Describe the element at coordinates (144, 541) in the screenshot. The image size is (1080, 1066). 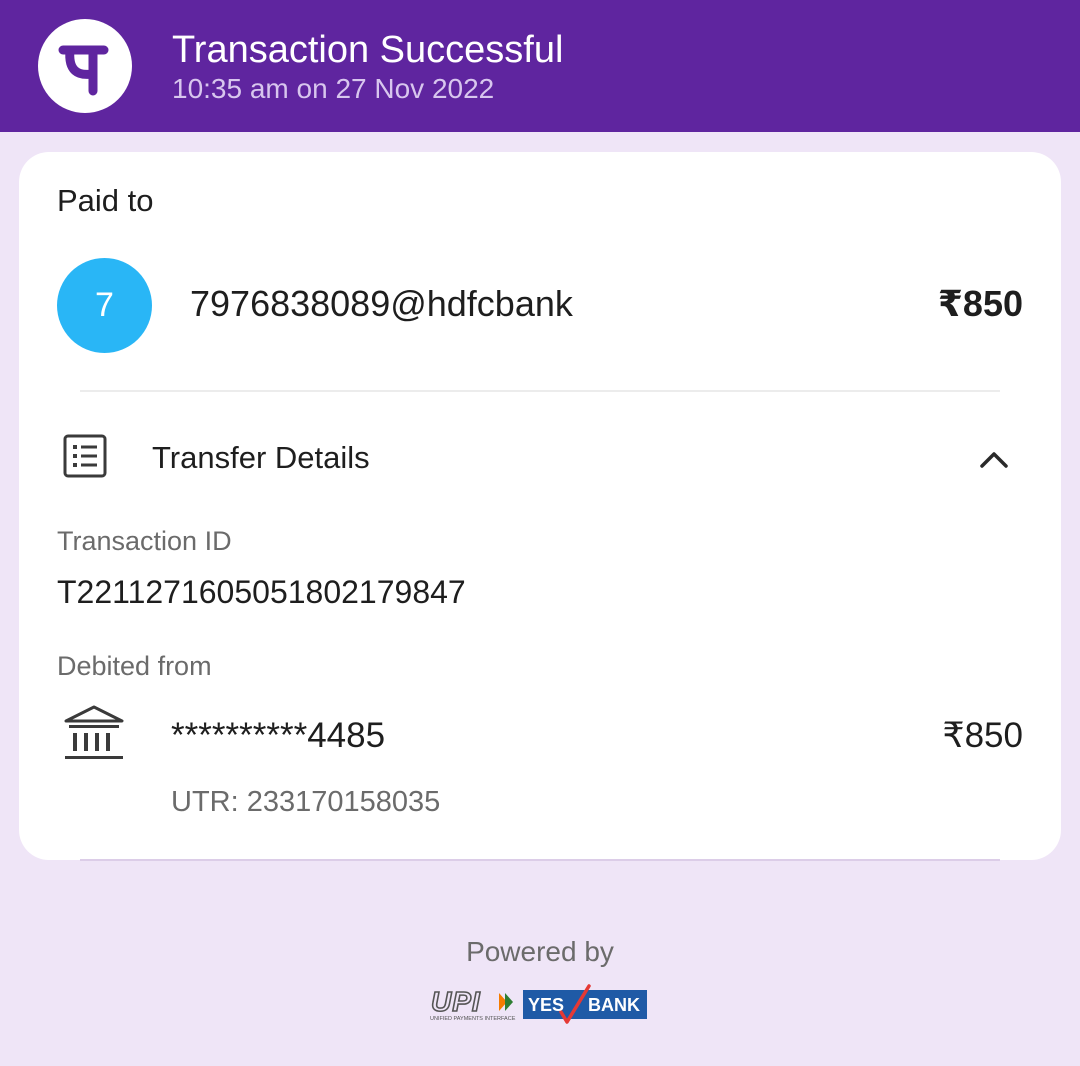
I see `transaction-id-label: Transaction ID` at that location.